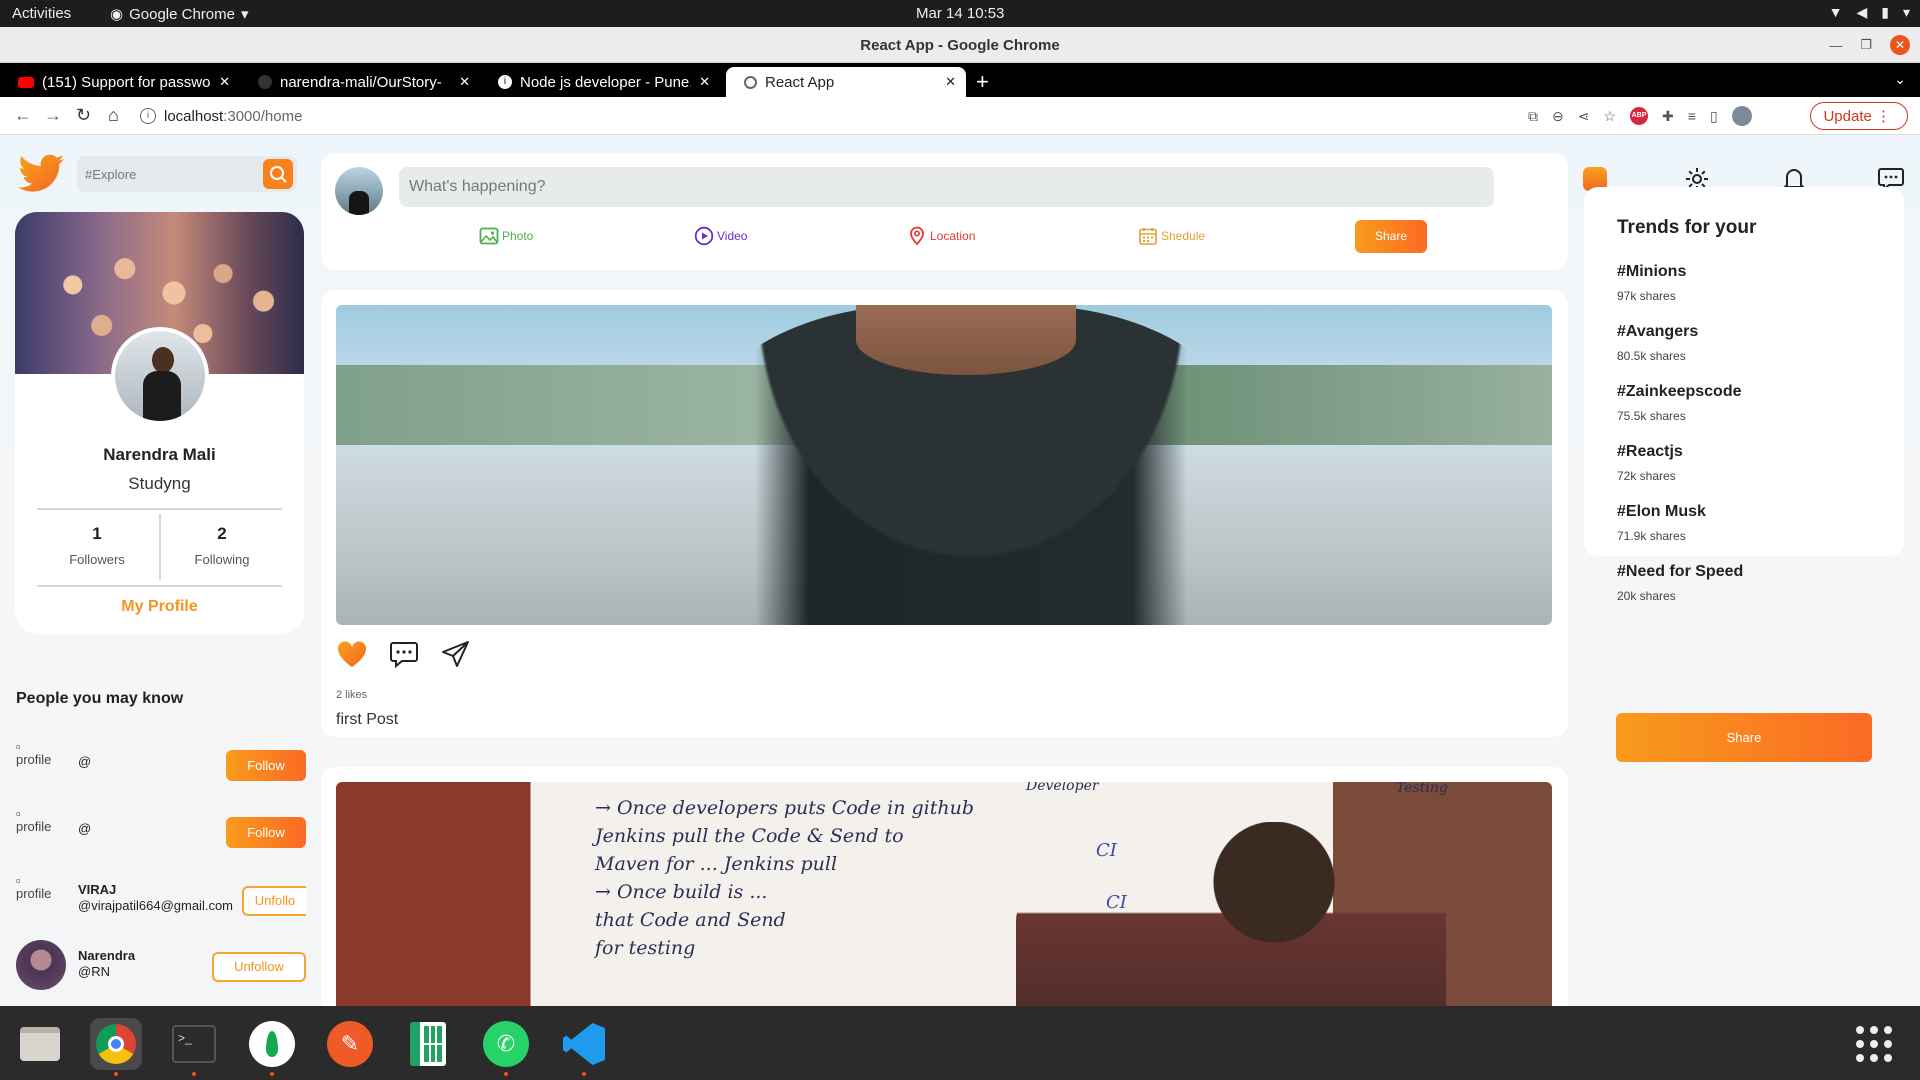 This screenshot has height=1080, width=1920. I want to click on activities-button: Activities, so click(41, 13).